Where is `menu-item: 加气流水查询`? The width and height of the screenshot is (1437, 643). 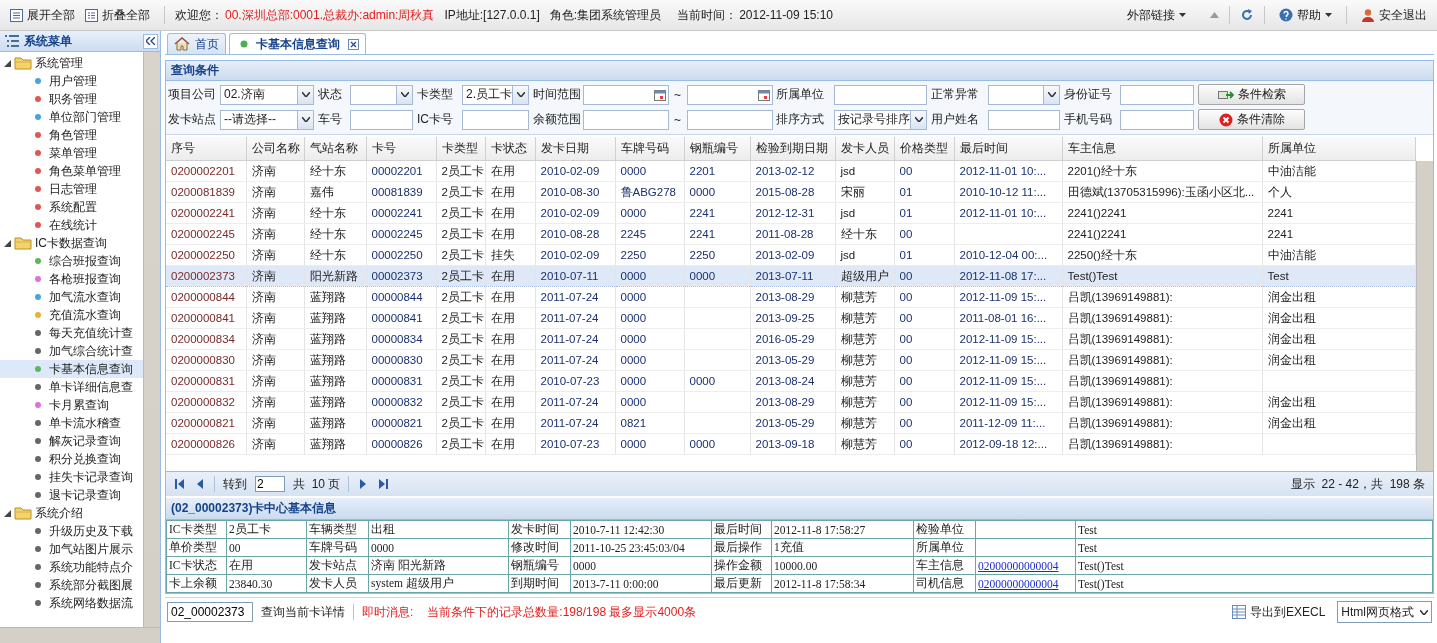 menu-item: 加气流水查询 is located at coordinates (71, 297).